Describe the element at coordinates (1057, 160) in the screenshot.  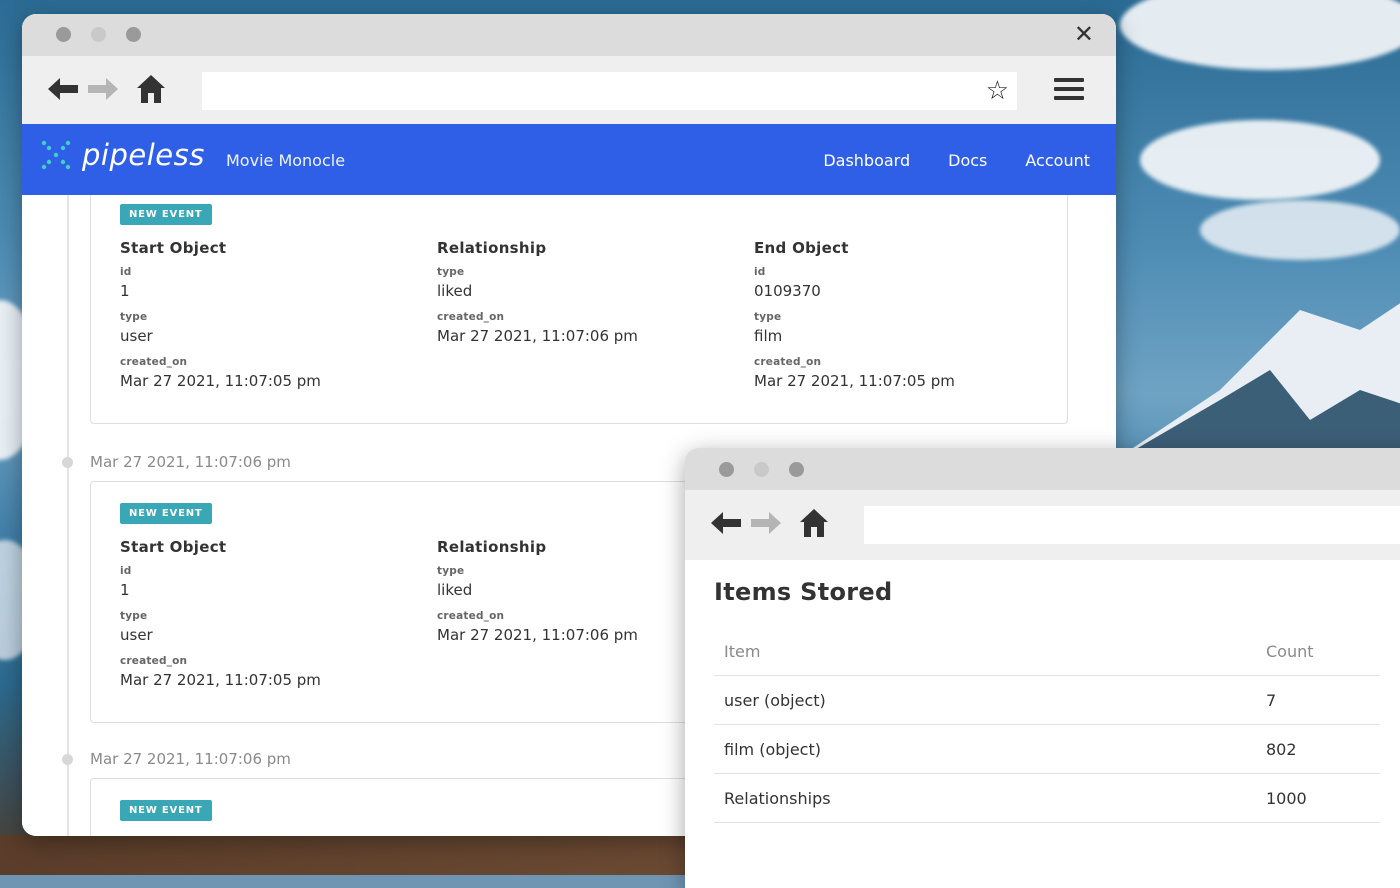
I see `nav-account: Account` at that location.